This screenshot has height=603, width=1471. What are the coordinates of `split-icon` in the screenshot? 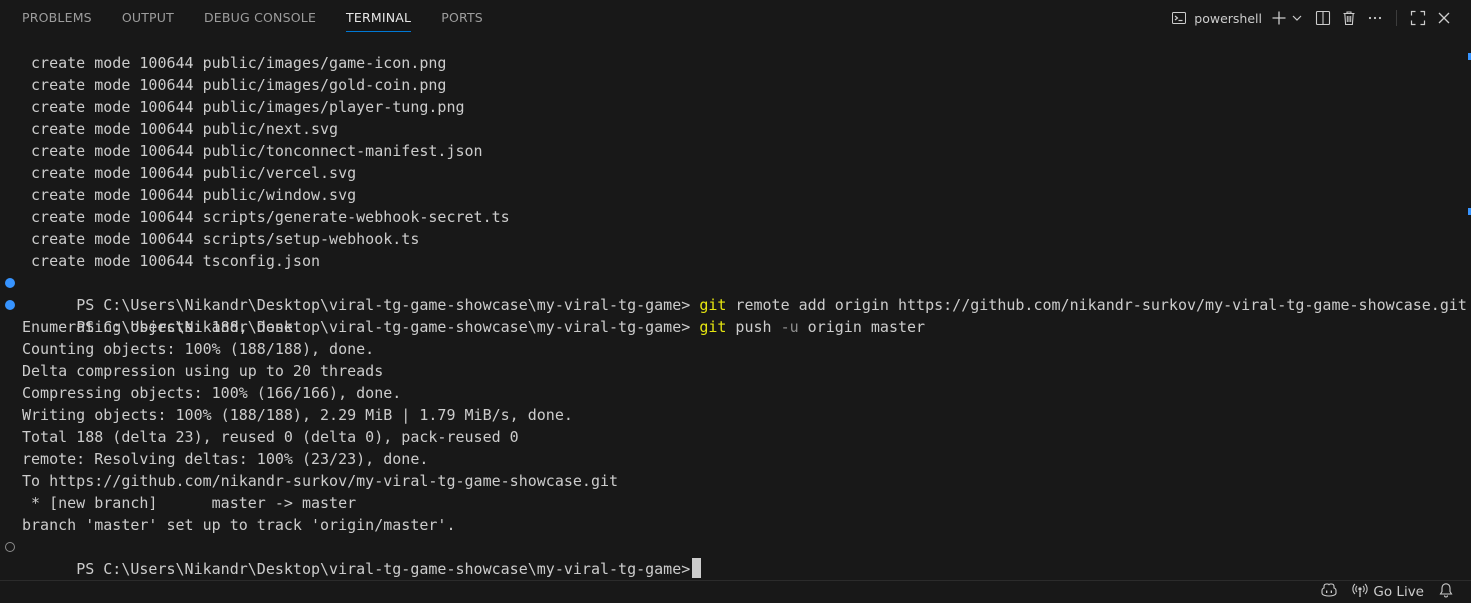 It's located at (1323, 18).